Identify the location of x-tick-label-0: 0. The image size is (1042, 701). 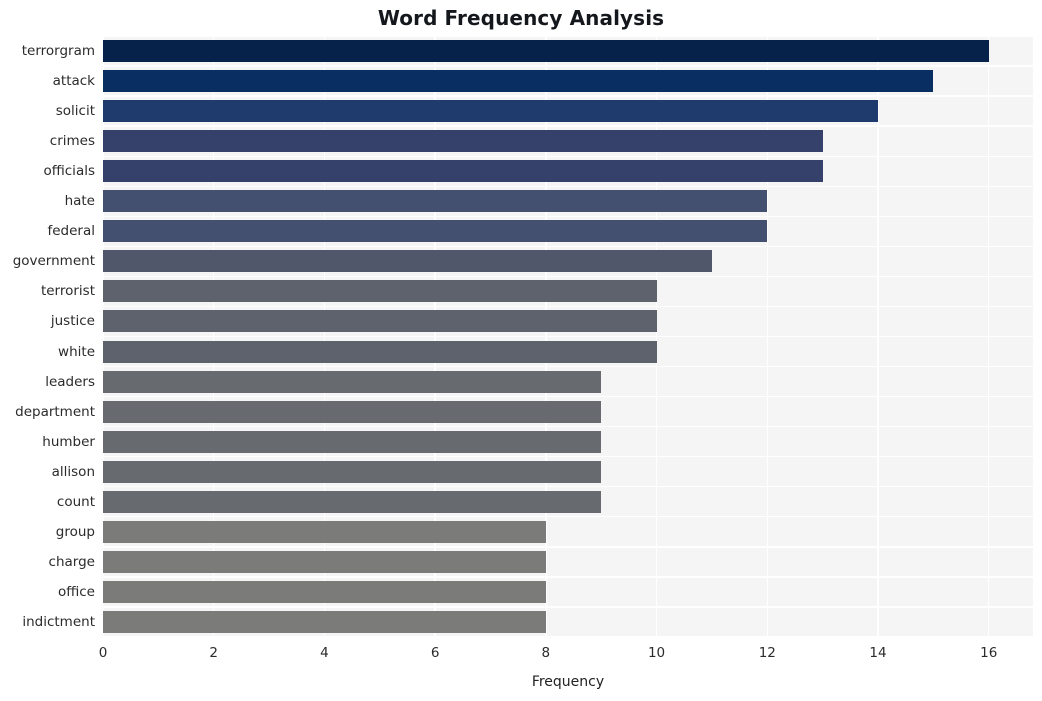
(103, 653).